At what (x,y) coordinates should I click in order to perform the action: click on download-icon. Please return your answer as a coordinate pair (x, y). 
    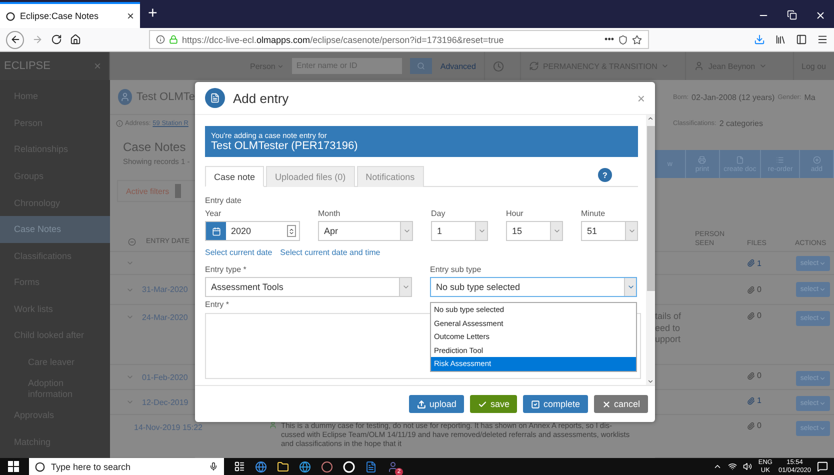
    Looking at the image, I should click on (759, 39).